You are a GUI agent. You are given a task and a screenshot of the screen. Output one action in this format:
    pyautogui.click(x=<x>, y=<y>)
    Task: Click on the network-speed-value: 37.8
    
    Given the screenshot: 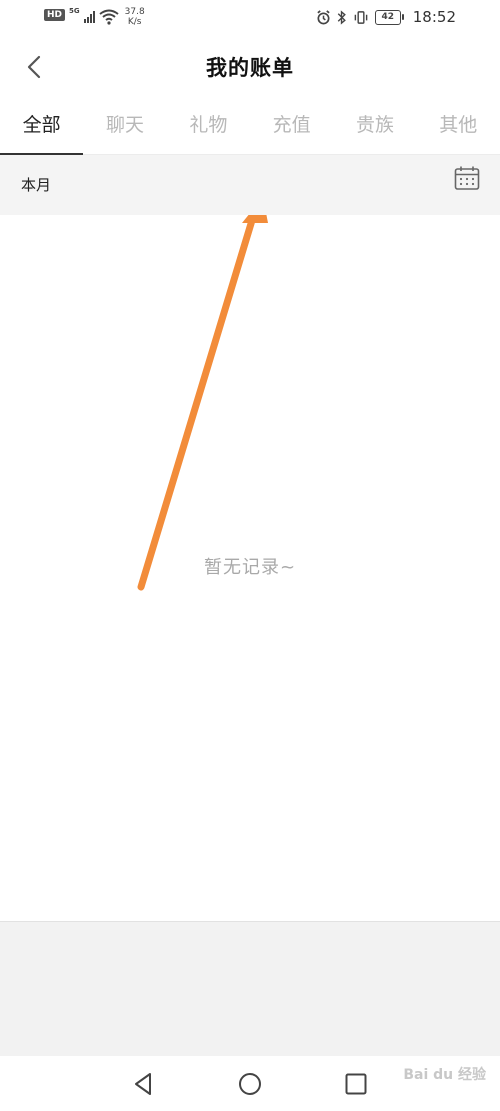 What is the action you would take?
    pyautogui.click(x=134, y=12)
    